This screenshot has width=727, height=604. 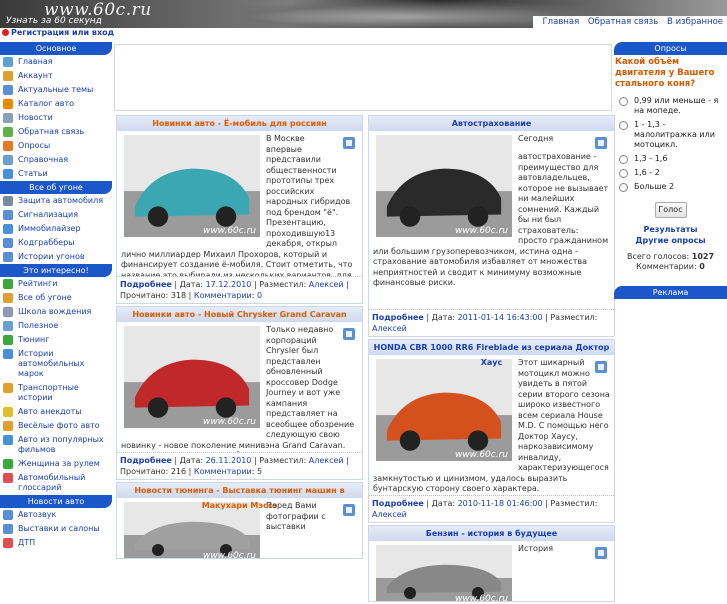 What do you see at coordinates (46, 243) in the screenshot?
I see `sidebar-item-label: Кодграбберы` at bounding box center [46, 243].